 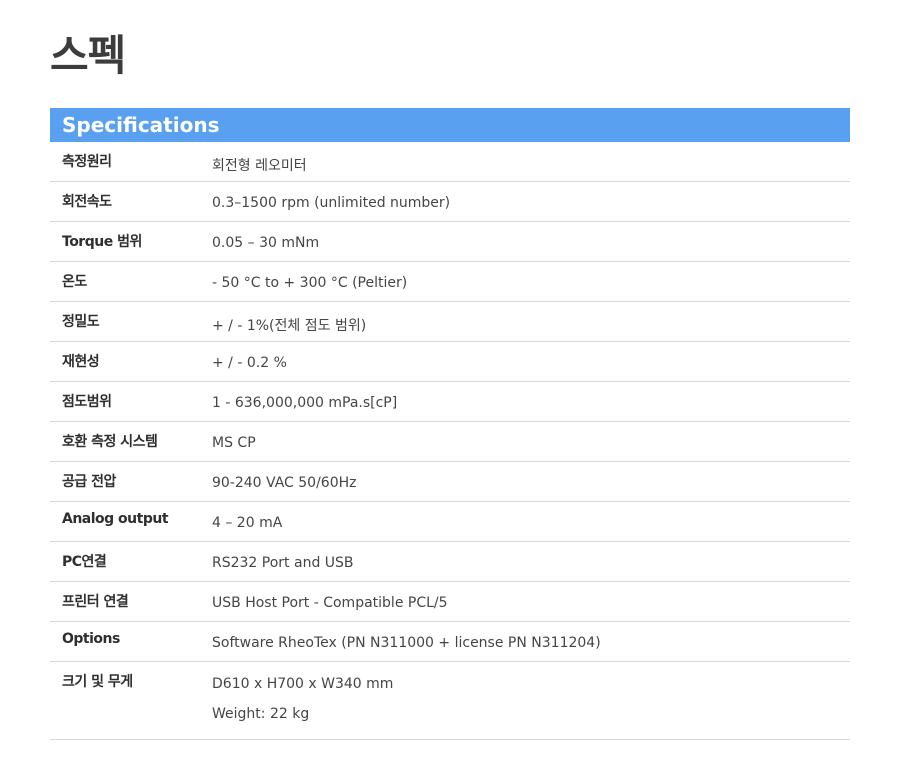 What do you see at coordinates (249, 363) in the screenshot?
I see `spec-value-line: + / - 0.2 %` at bounding box center [249, 363].